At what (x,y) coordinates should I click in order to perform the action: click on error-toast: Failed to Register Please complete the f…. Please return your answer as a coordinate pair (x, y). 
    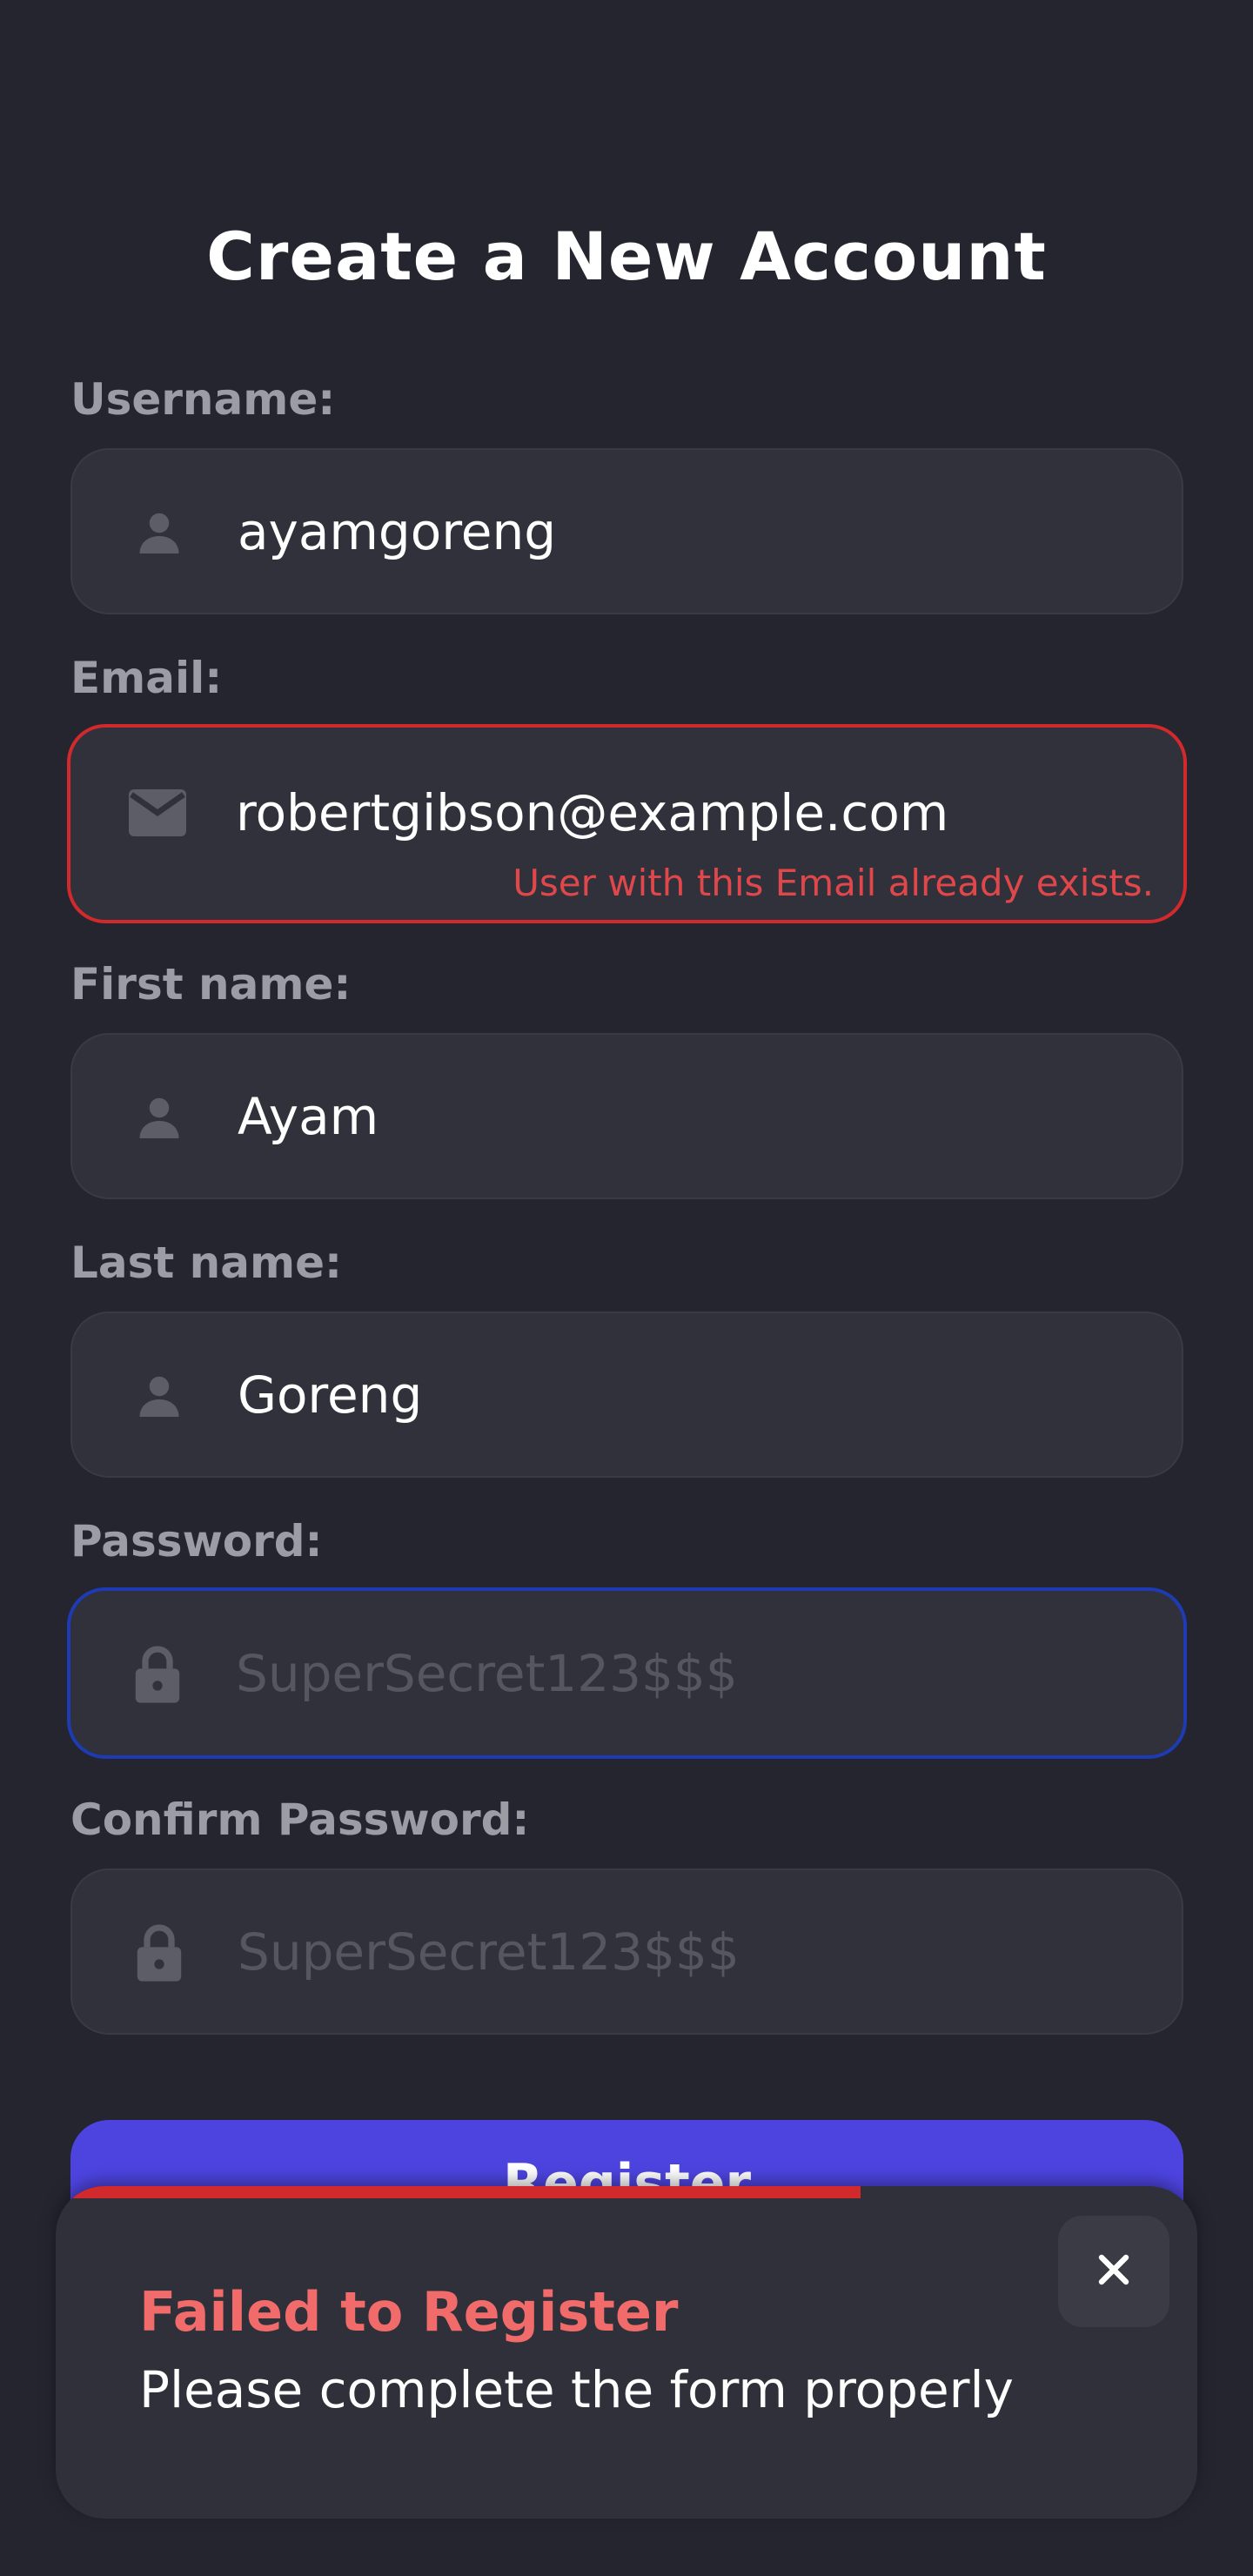
    Looking at the image, I should click on (626, 2352).